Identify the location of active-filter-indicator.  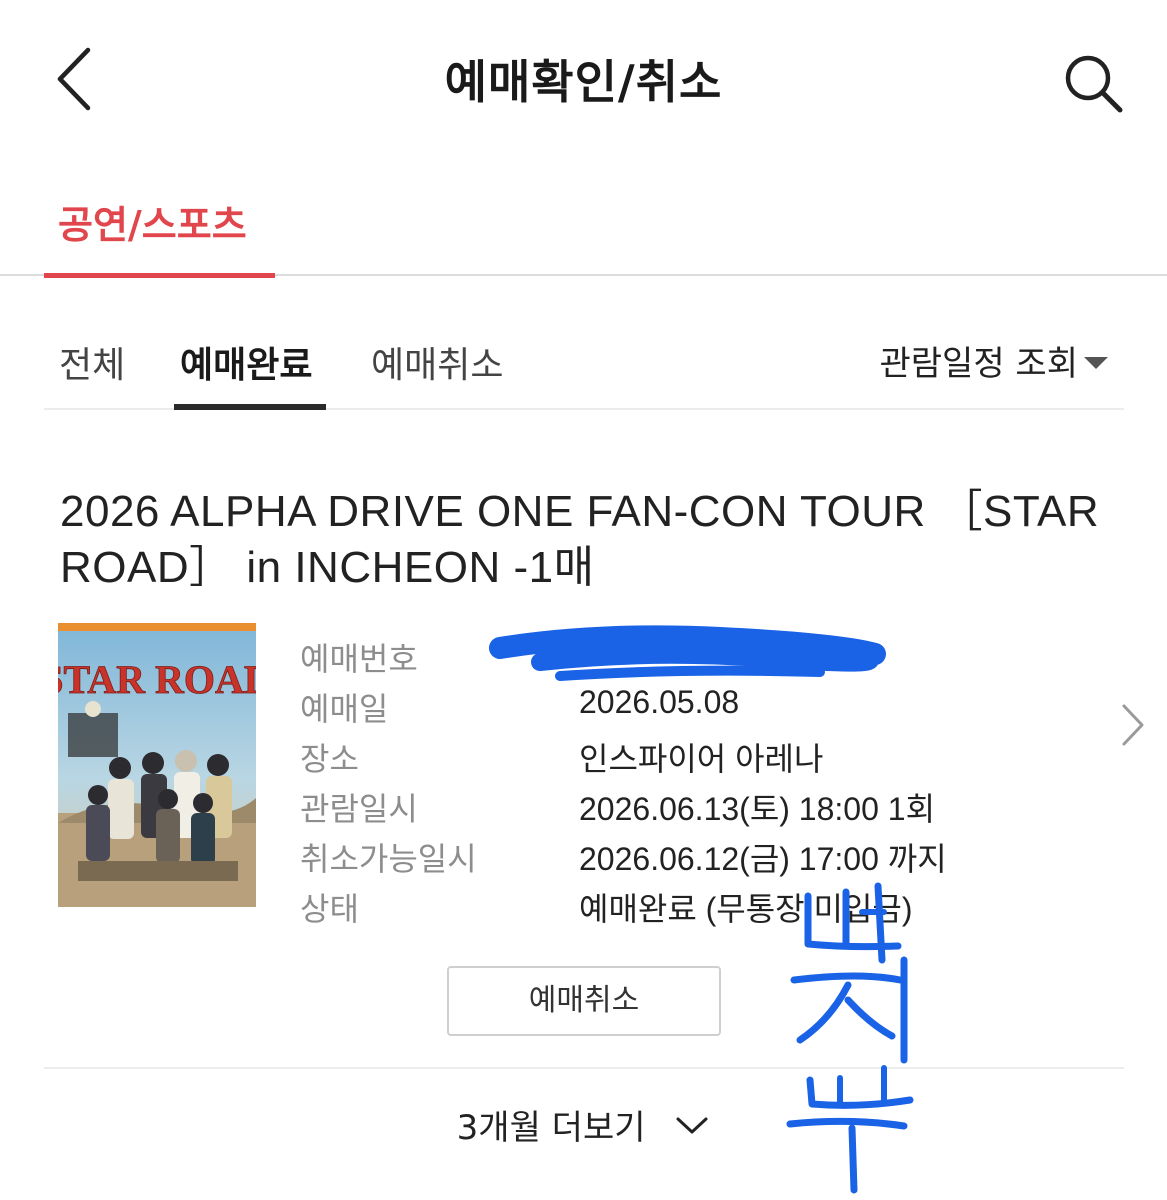
(250, 407).